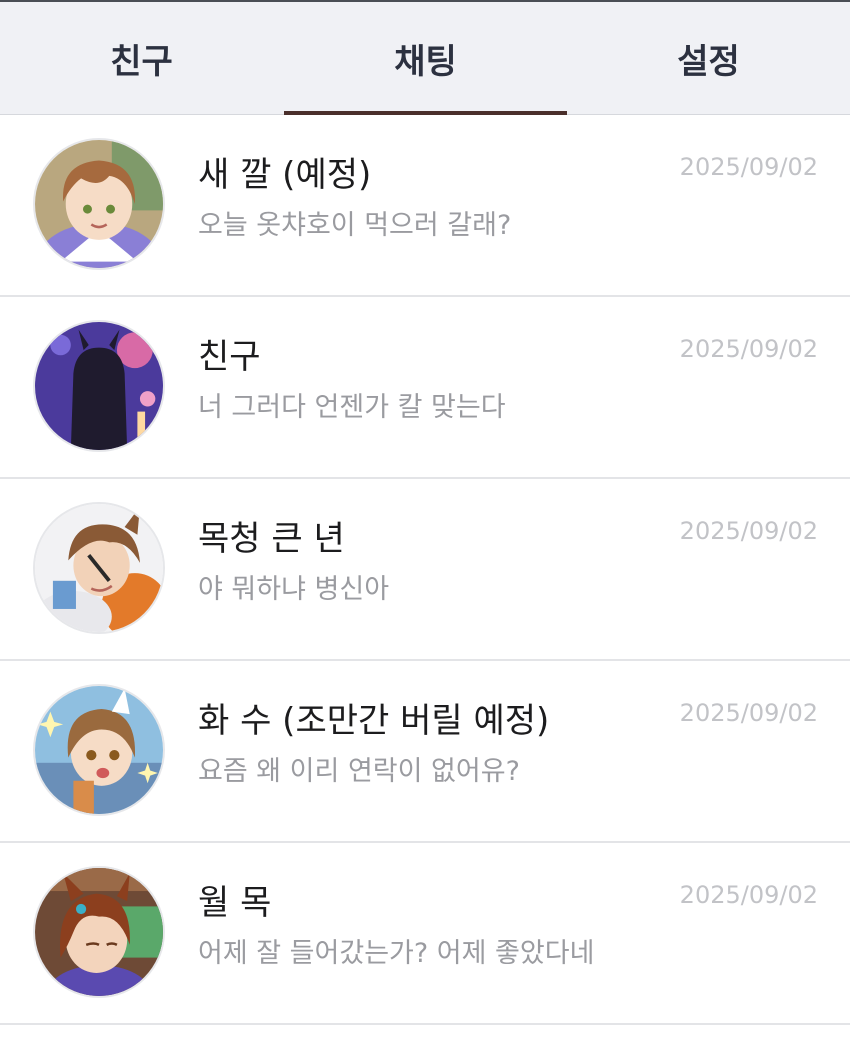 This screenshot has height=1042, width=850. Describe the element at coordinates (425, 1034) in the screenshot. I see `list-bottom-space` at that location.